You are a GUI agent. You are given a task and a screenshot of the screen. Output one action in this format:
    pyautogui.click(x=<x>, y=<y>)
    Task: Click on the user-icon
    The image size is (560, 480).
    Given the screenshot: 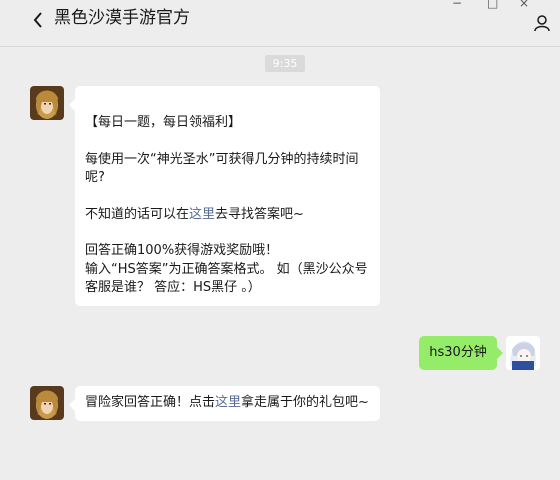 What is the action you would take?
    pyautogui.click(x=543, y=23)
    